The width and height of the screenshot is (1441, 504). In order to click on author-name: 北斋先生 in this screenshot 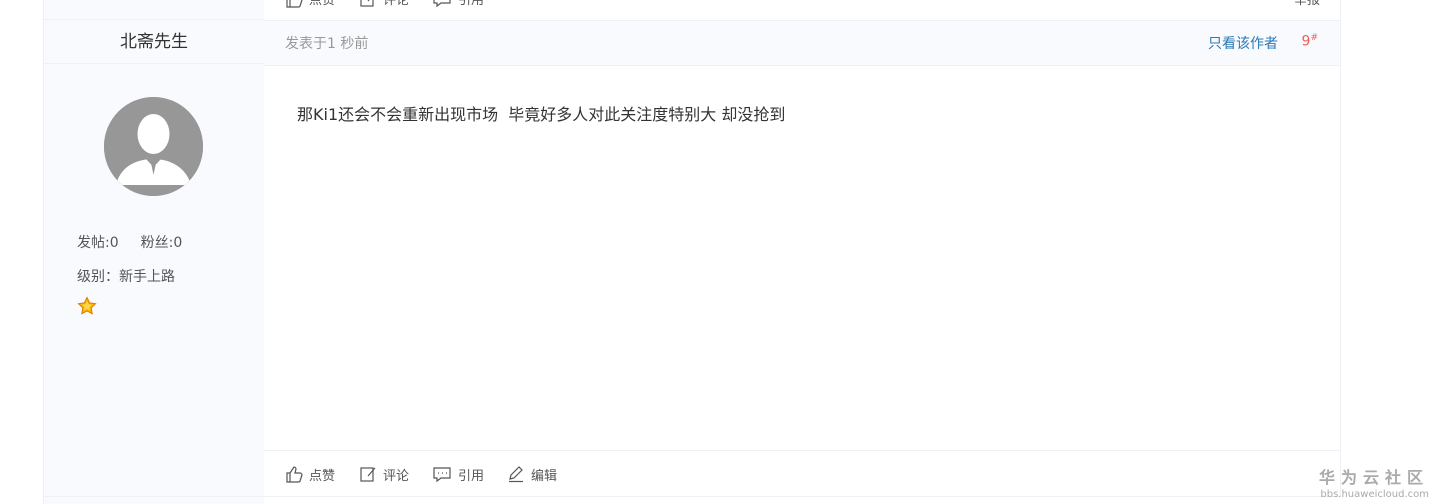, I will do `click(154, 42)`.